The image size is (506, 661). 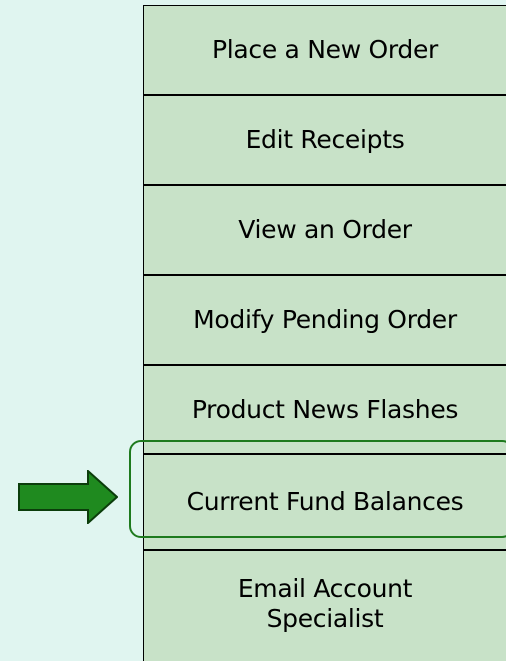 I want to click on edit-receipts-label: Edit Receipts, so click(x=325, y=139).